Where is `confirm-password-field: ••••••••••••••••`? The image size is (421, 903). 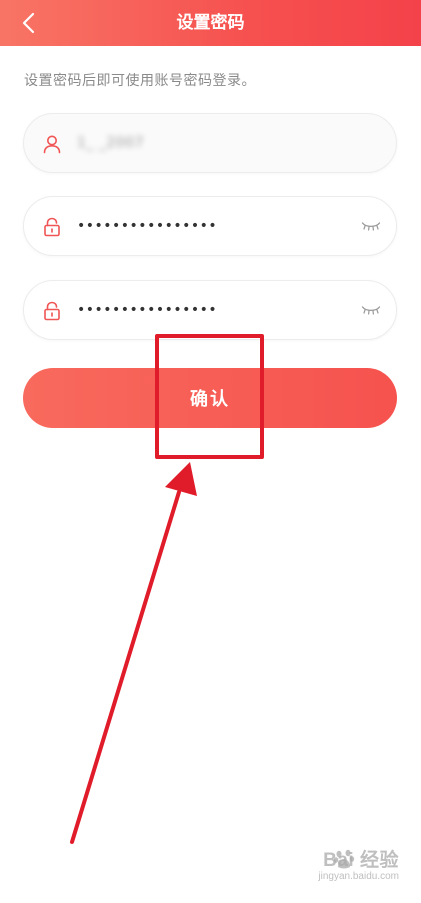 confirm-password-field: •••••••••••••••• is located at coordinates (210, 310).